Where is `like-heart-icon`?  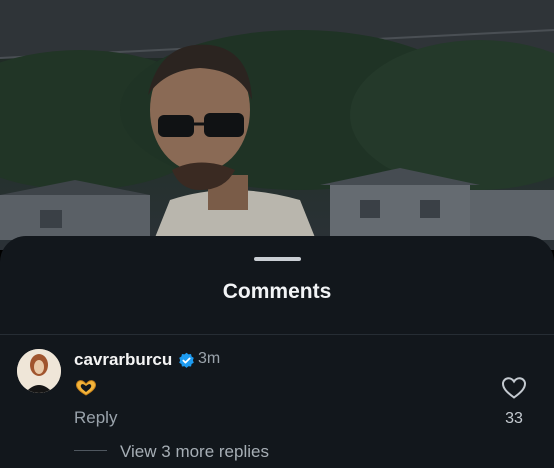 like-heart-icon is located at coordinates (514, 388).